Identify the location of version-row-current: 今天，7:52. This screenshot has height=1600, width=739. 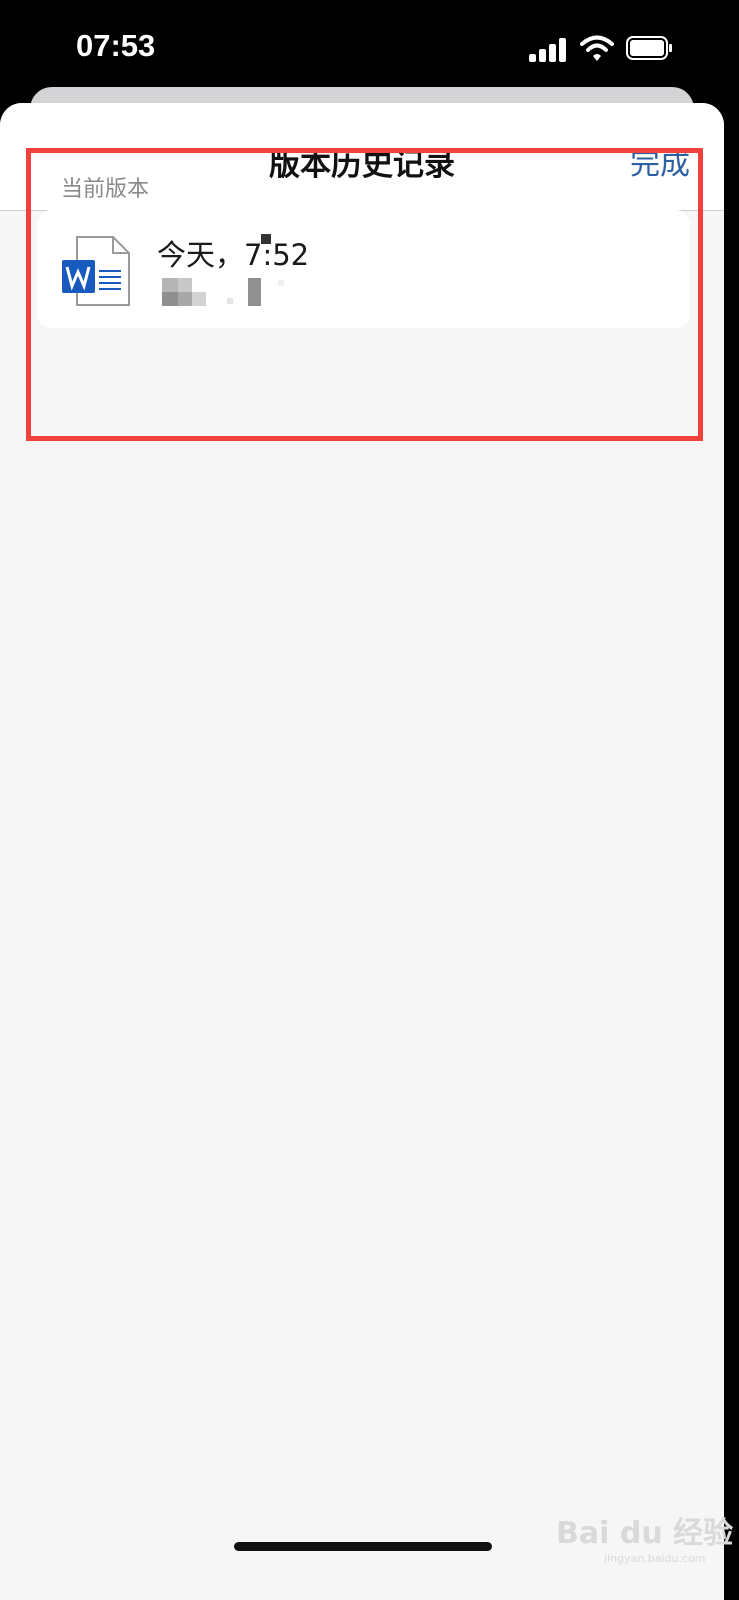
(363, 269).